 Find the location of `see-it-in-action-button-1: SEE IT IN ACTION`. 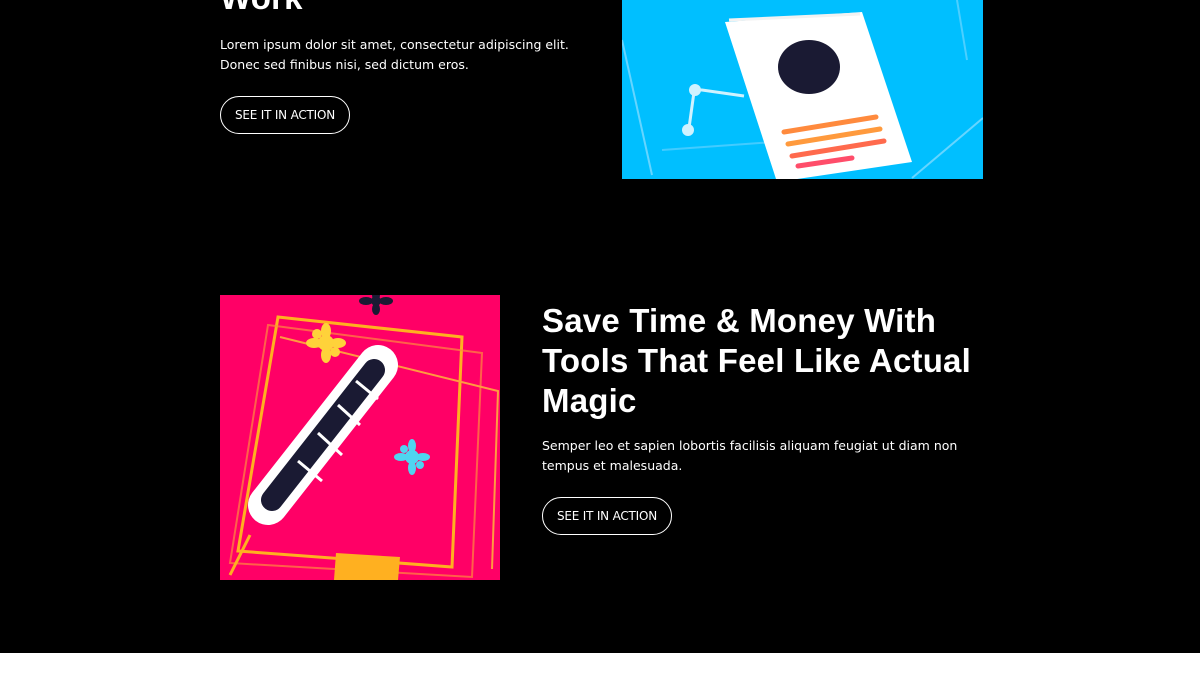

see-it-in-action-button-1: SEE IT IN ACTION is located at coordinates (285, 115).